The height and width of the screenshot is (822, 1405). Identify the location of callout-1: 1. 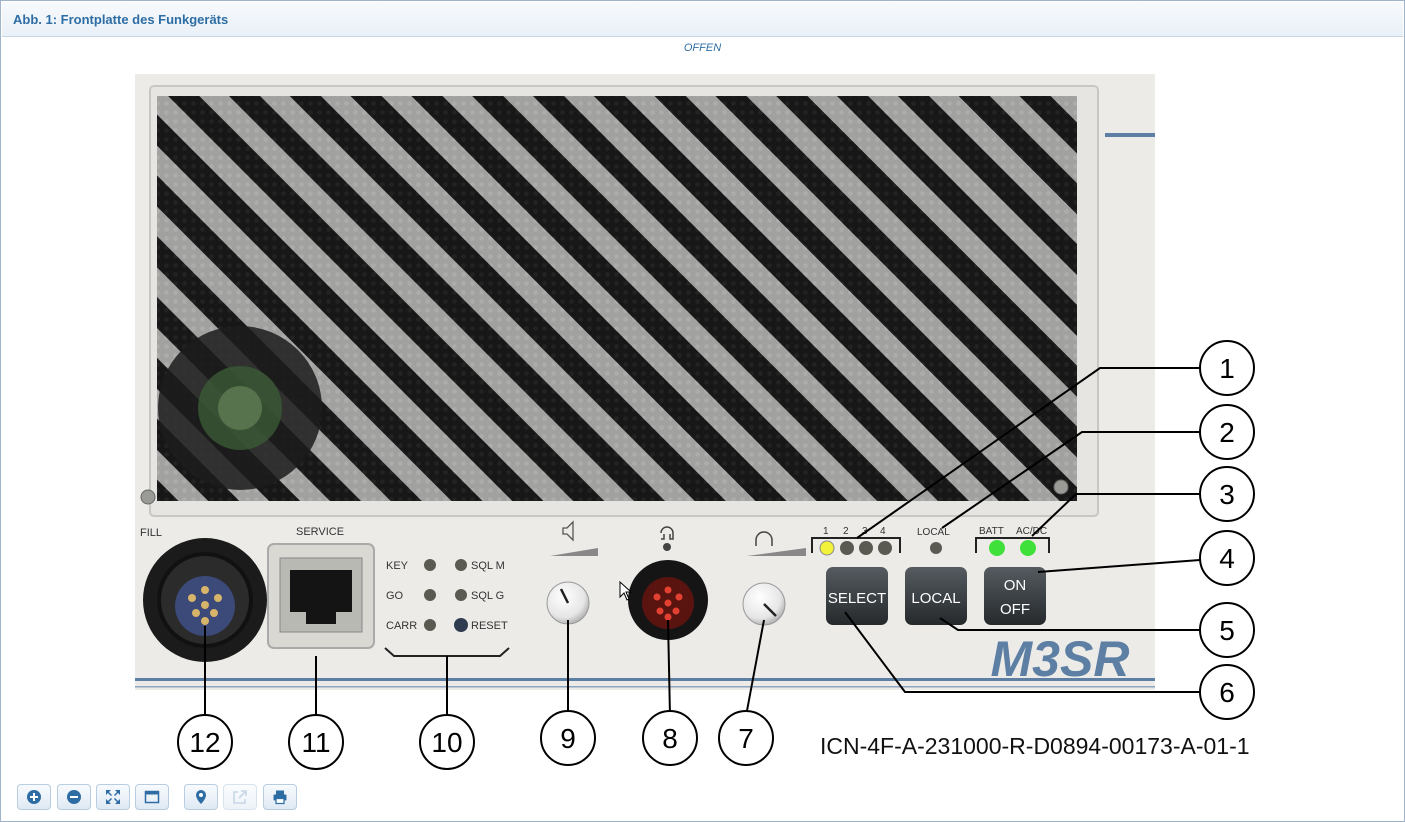
(1227, 368).